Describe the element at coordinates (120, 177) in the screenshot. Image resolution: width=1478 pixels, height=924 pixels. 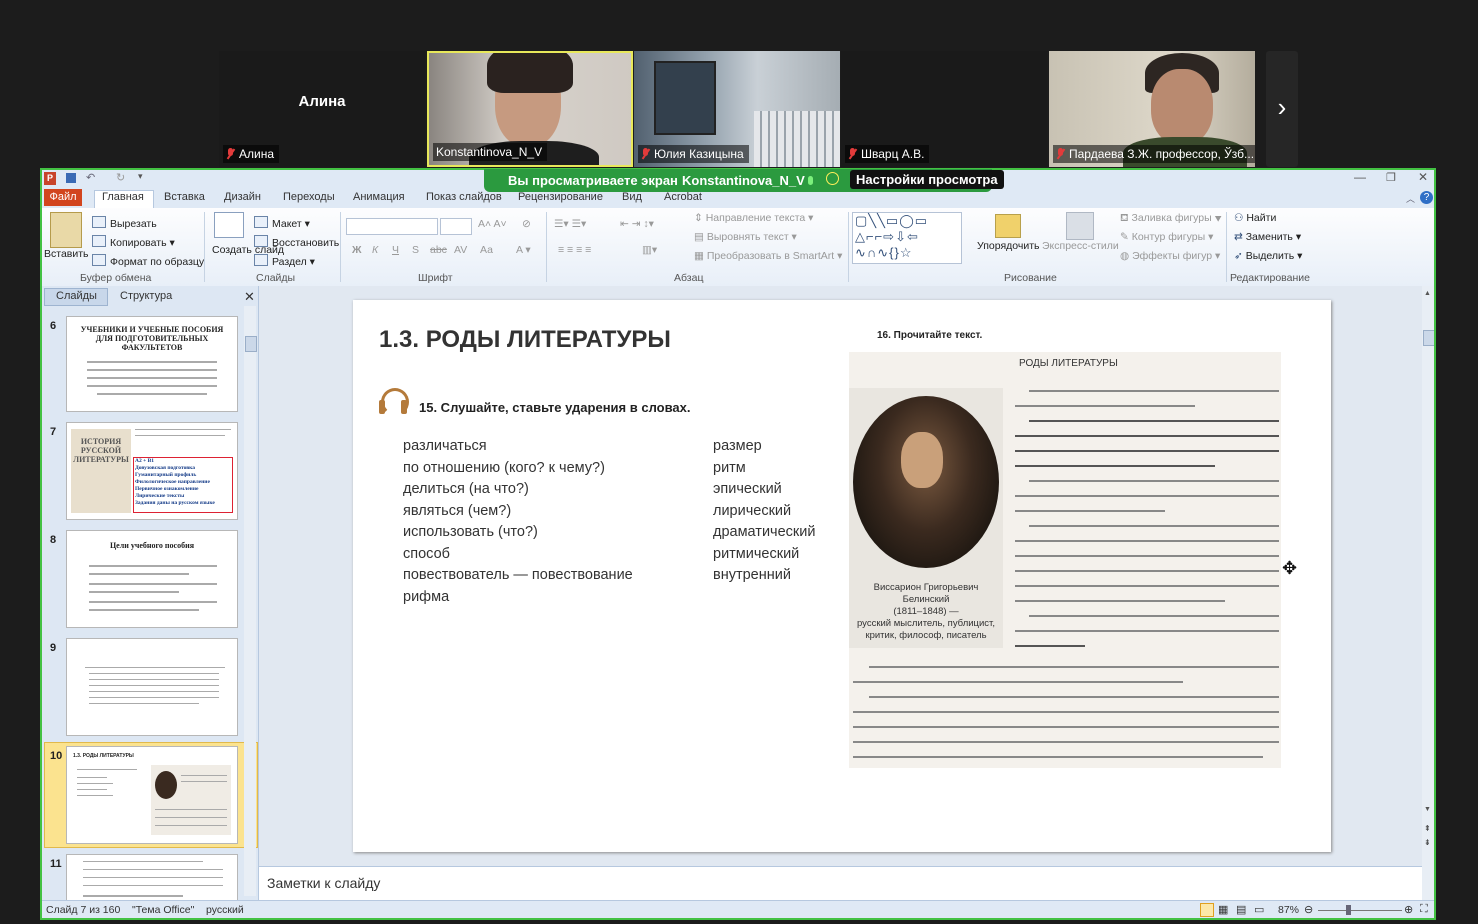
I see `redo-icon: ↻` at that location.